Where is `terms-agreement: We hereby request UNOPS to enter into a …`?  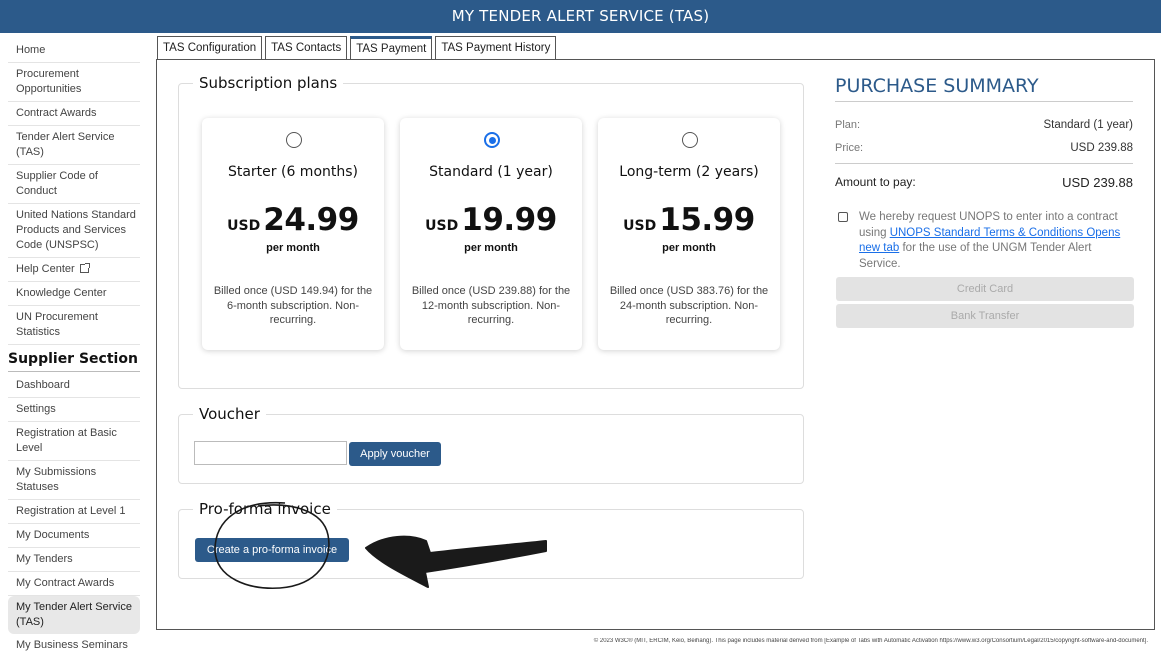 terms-agreement: We hereby request UNOPS to enter into a … is located at coordinates (985, 241).